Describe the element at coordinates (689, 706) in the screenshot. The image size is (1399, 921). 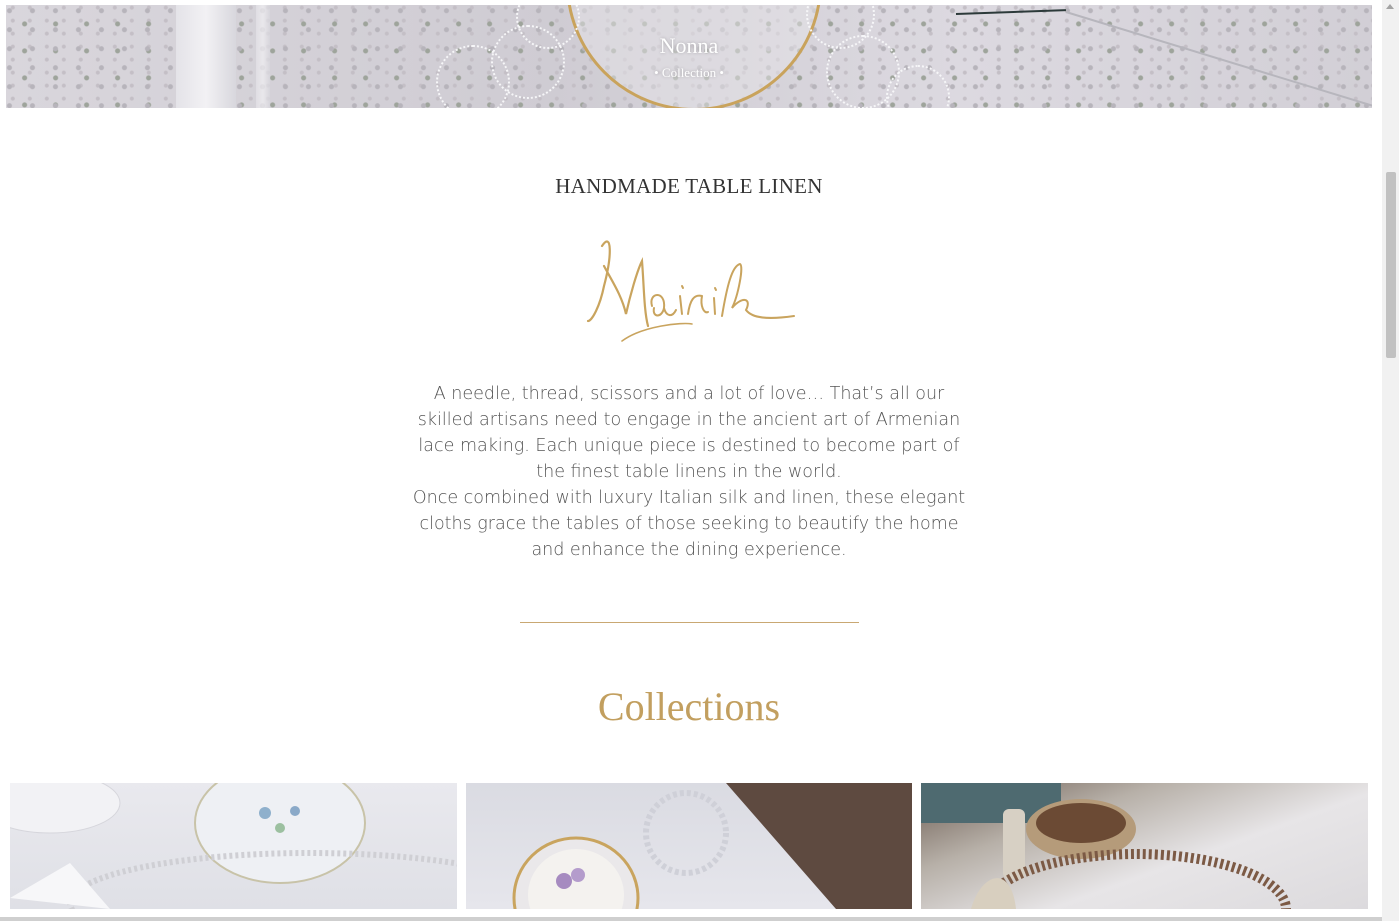
I see `collections-heading: Collections` at that location.